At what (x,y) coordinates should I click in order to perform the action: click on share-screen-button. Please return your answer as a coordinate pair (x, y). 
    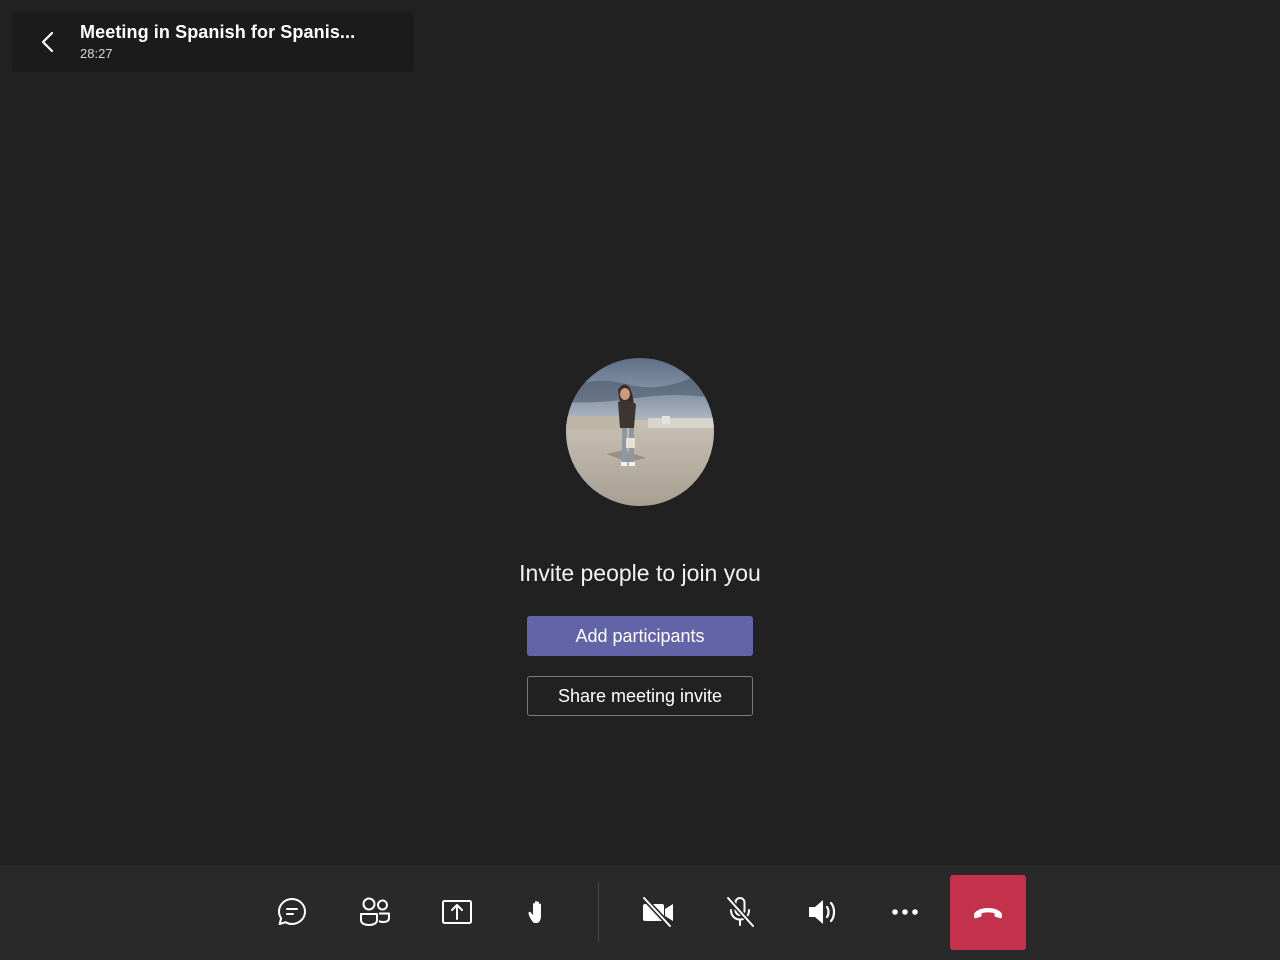
    Looking at the image, I should click on (457, 912).